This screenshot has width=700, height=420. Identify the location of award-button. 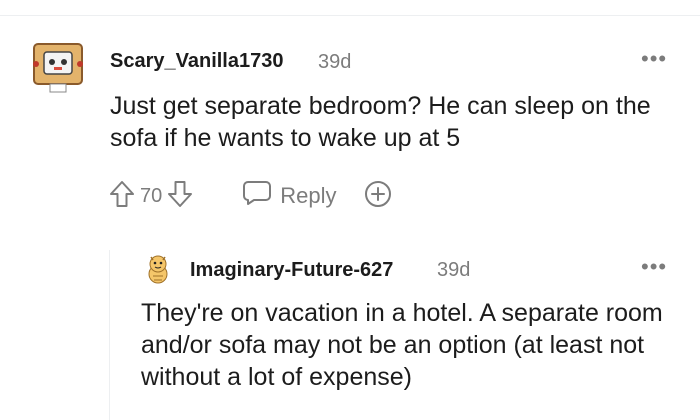
(378, 196).